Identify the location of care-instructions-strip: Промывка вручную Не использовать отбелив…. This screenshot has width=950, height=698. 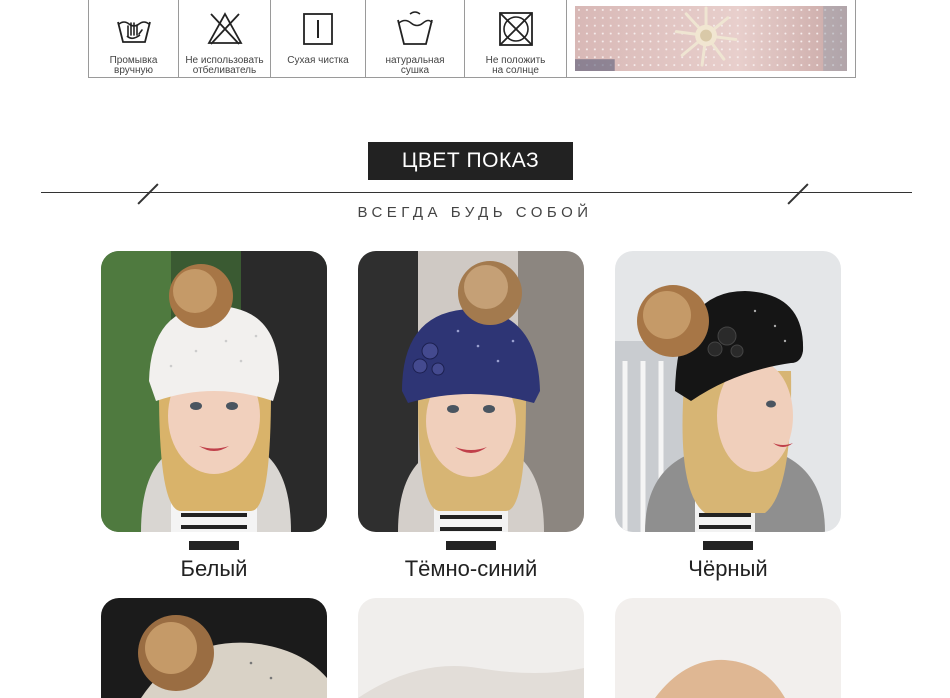
(472, 39).